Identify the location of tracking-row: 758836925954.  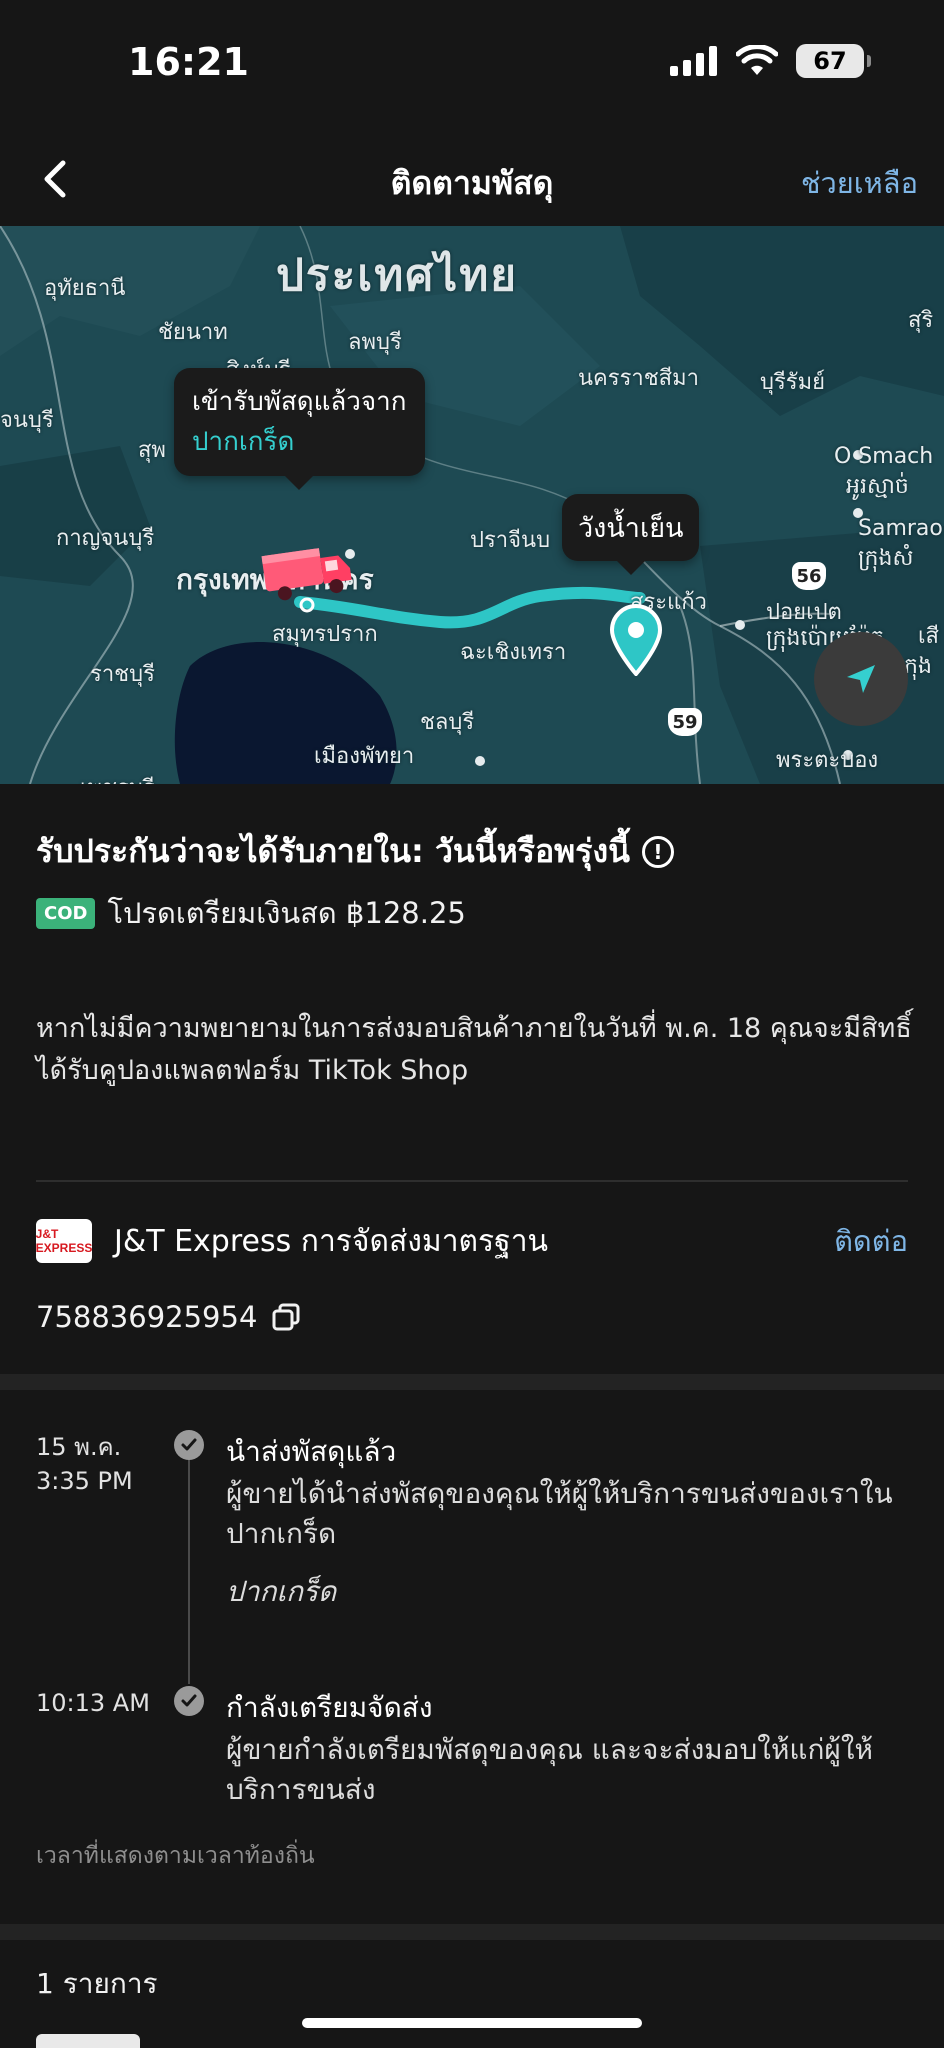
(168, 1317).